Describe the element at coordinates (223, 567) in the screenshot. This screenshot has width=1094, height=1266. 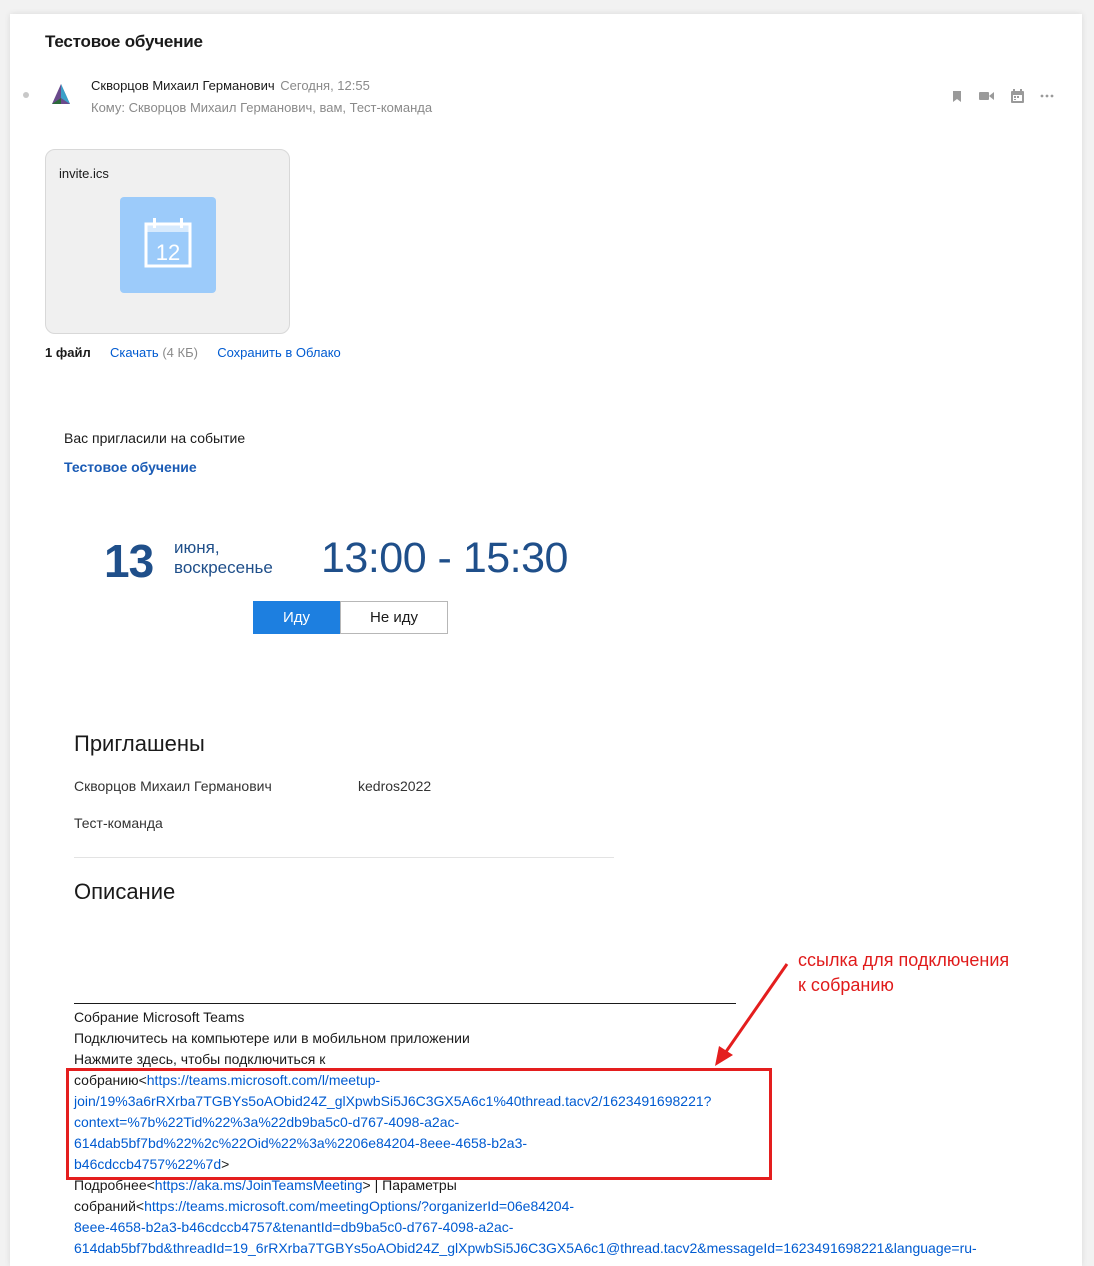
I see `event-weekday: воскресенье` at that location.